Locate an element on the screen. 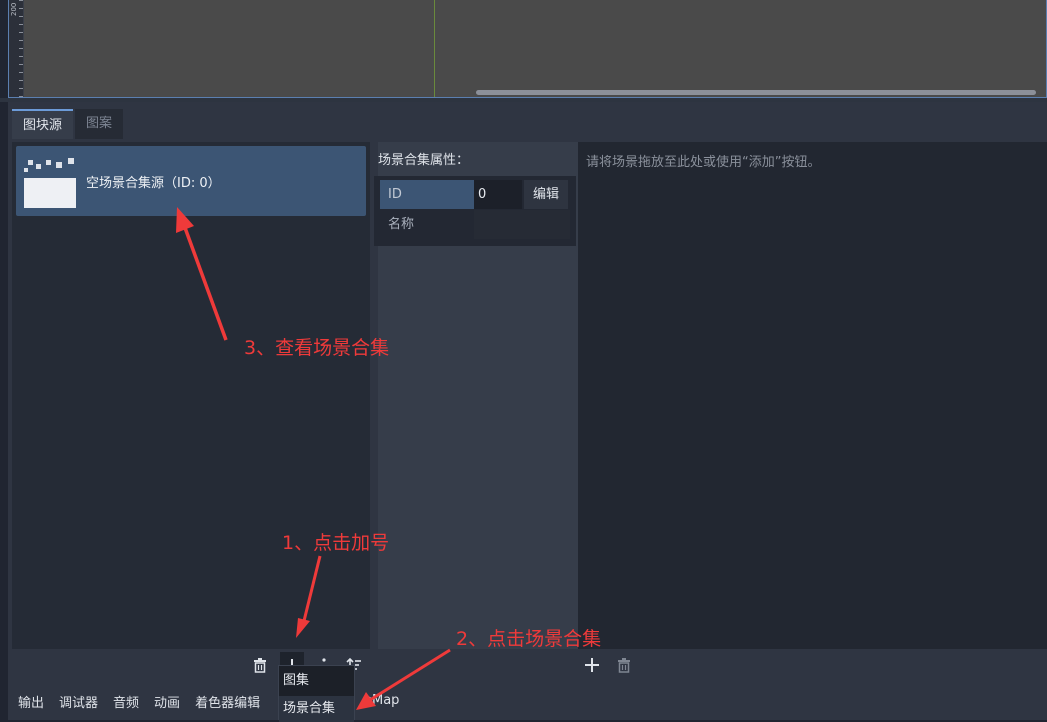 This screenshot has height=722, width=1047. scene-collection-thumbnail-icon is located at coordinates (49, 183).